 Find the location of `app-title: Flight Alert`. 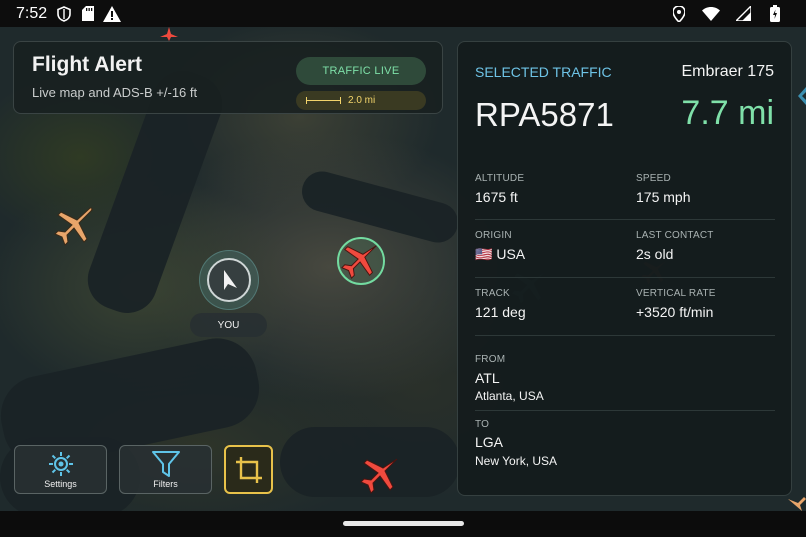

app-title: Flight Alert is located at coordinates (87, 64).